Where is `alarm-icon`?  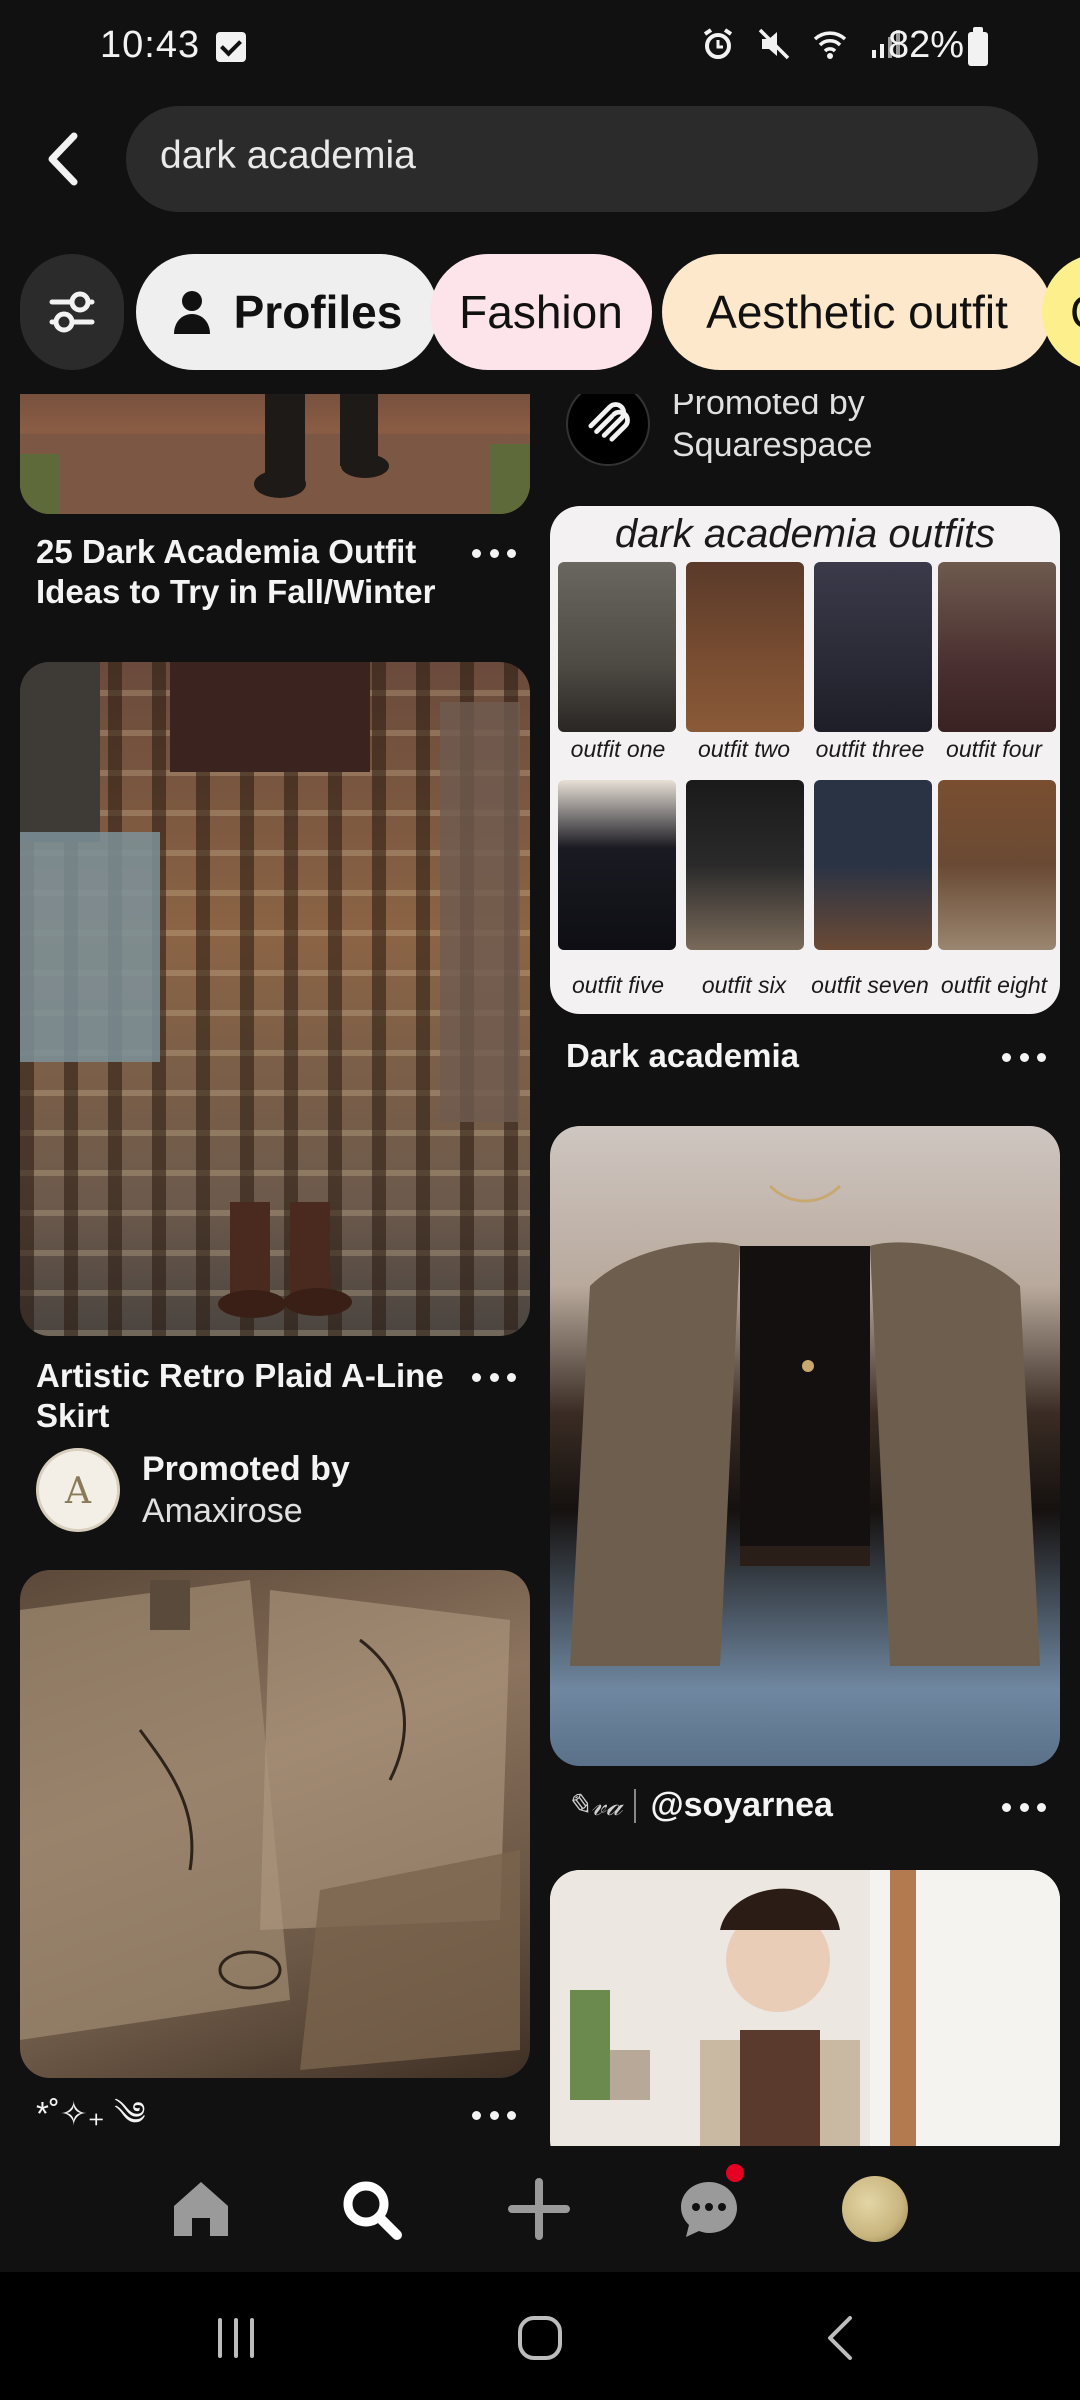 alarm-icon is located at coordinates (718, 44).